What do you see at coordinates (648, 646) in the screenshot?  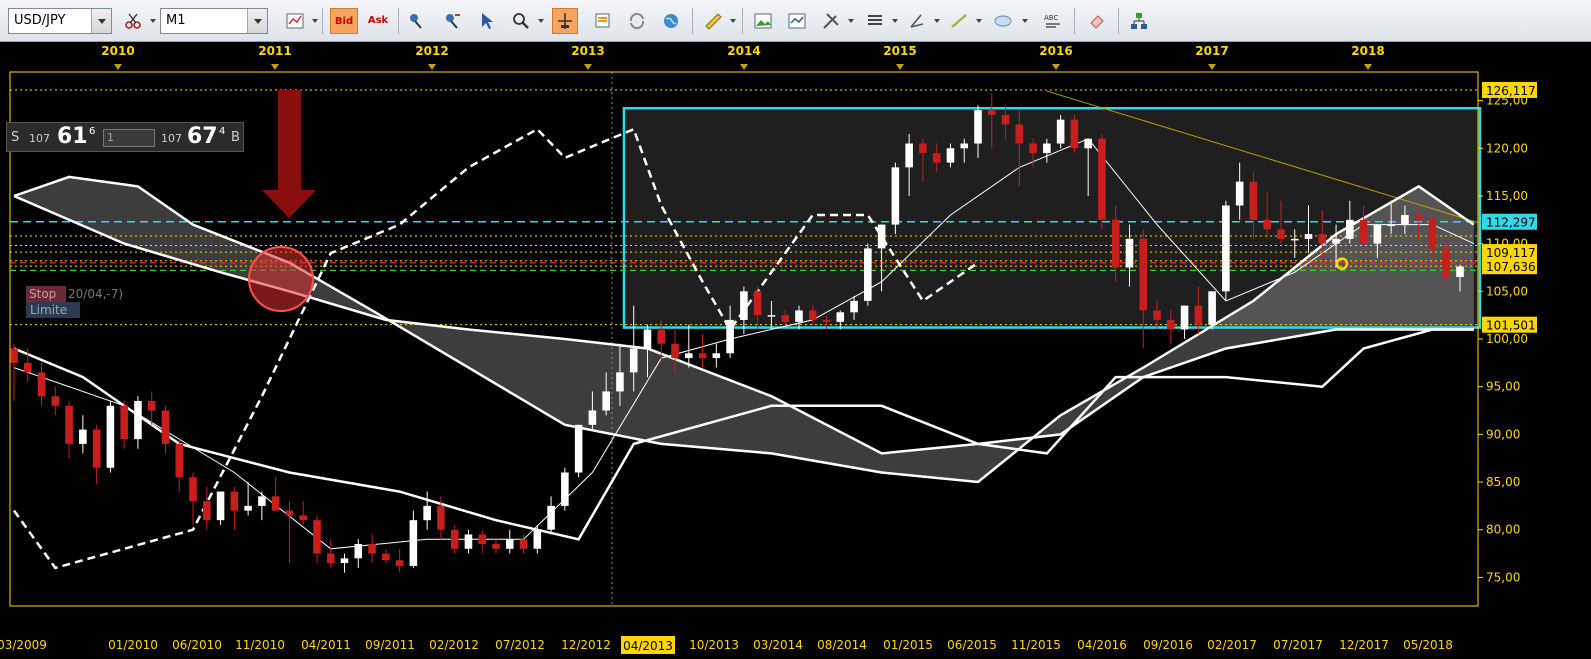 I see `cursor-date-label: 04/2013` at bounding box center [648, 646].